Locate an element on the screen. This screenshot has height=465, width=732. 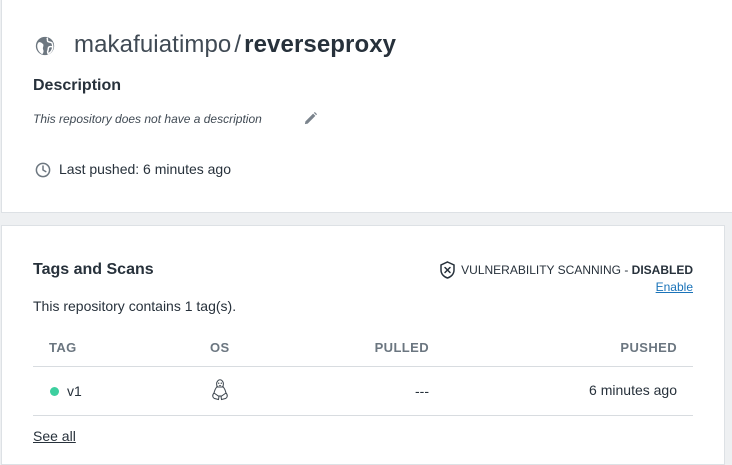
clock-icon is located at coordinates (43, 170).